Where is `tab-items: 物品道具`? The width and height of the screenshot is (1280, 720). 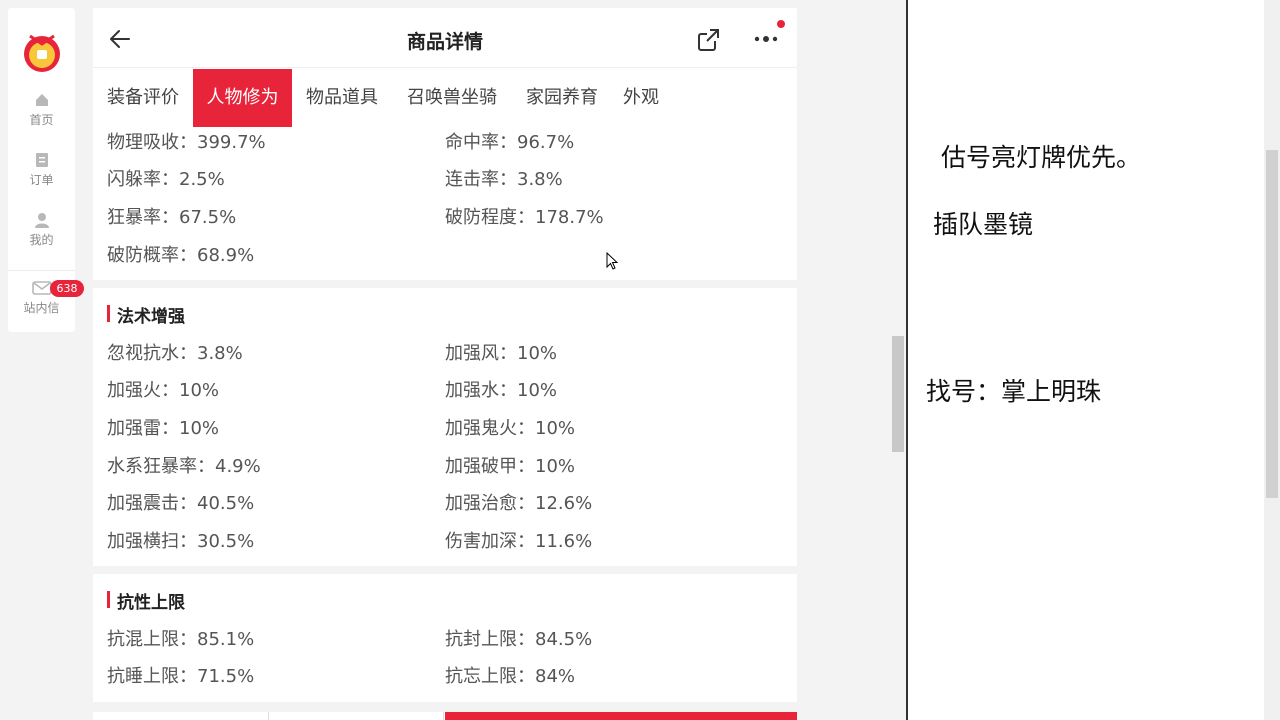 tab-items: 物品道具 is located at coordinates (342, 98).